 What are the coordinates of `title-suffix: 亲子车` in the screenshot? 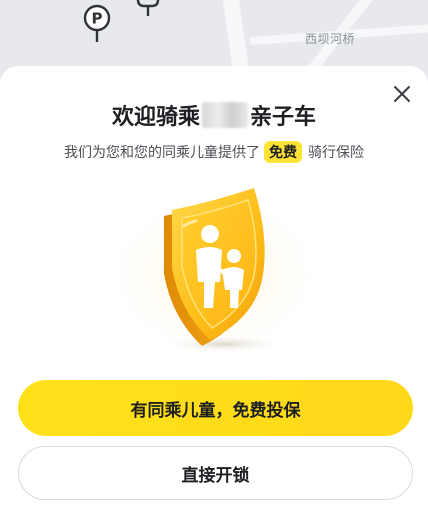 It's located at (283, 117).